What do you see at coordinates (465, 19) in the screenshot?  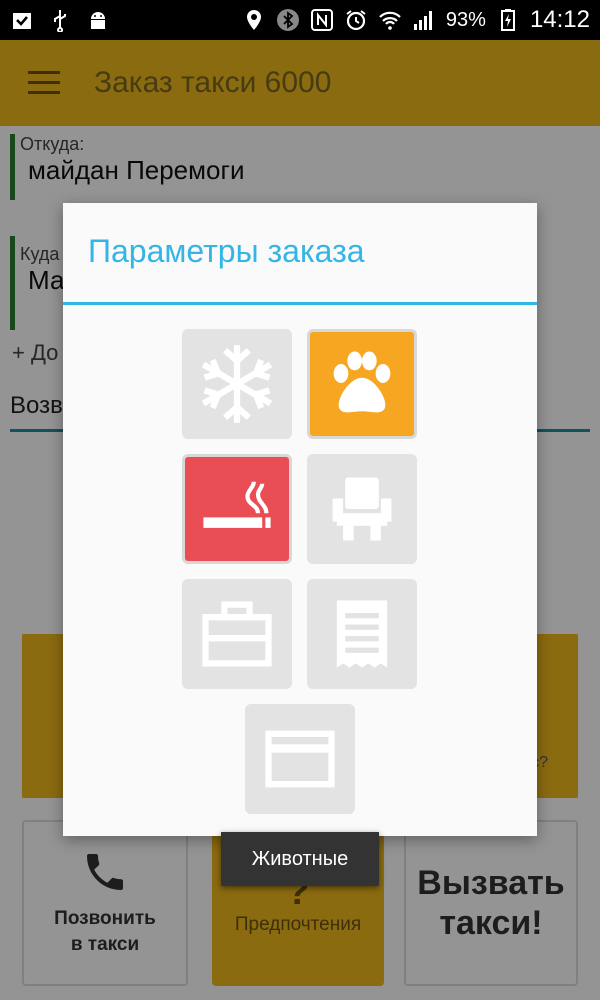 I see `battery-percent: 93%` at bounding box center [465, 19].